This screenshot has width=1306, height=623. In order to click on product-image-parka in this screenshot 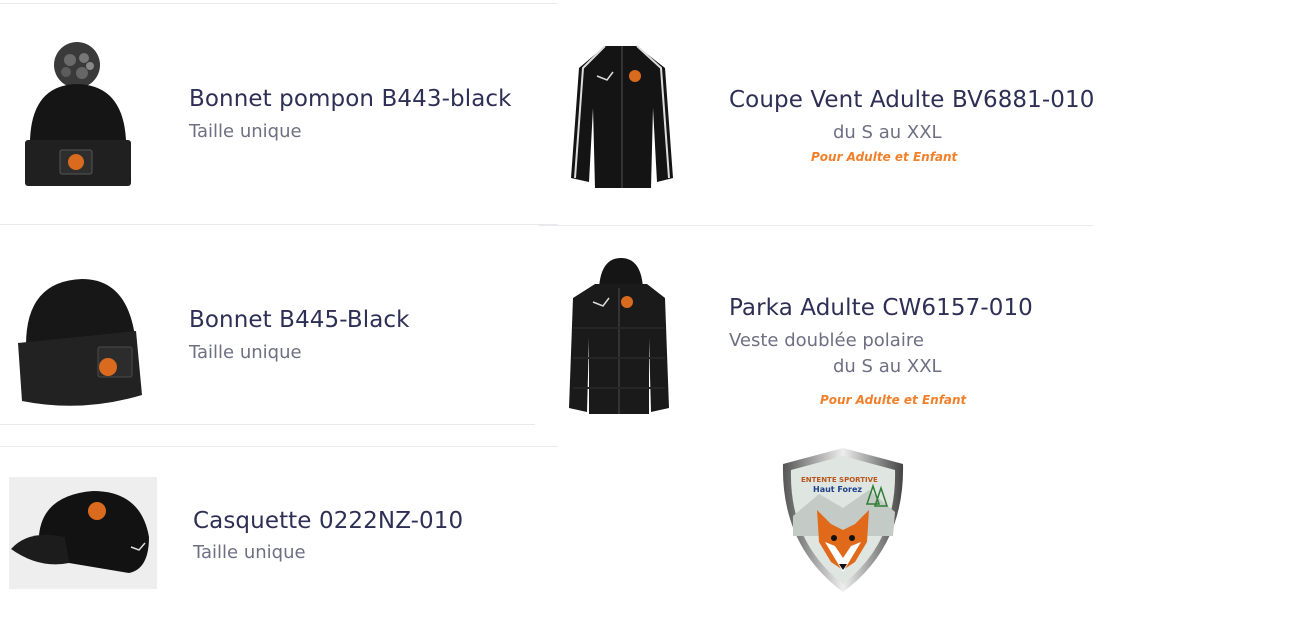, I will do `click(619, 337)`.